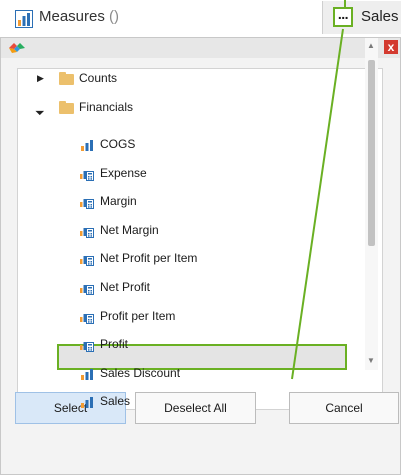 This screenshot has height=475, width=401. I want to click on dialog-header: x, so click(200, 48).